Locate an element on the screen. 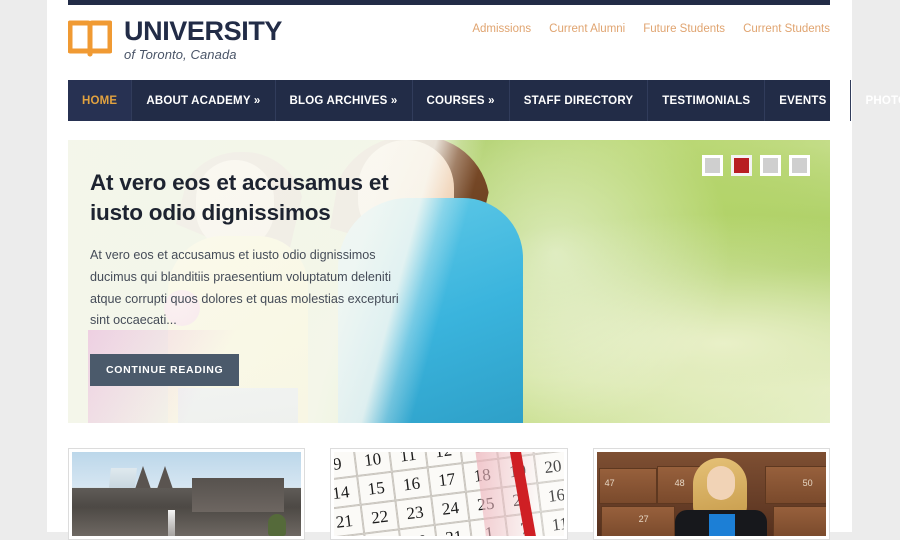  feature-card-lecture: 47 48 50 27 is located at coordinates (711, 494).